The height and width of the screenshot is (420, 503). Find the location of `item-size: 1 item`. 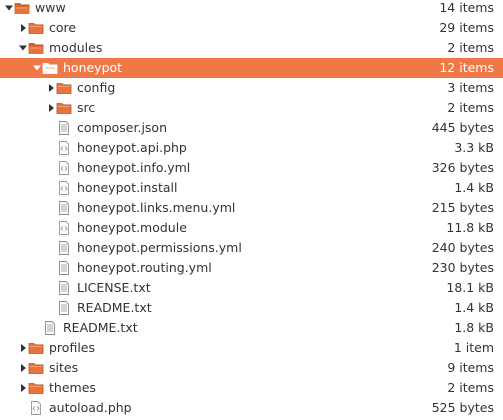

item-size: 1 item is located at coordinates (473, 347).